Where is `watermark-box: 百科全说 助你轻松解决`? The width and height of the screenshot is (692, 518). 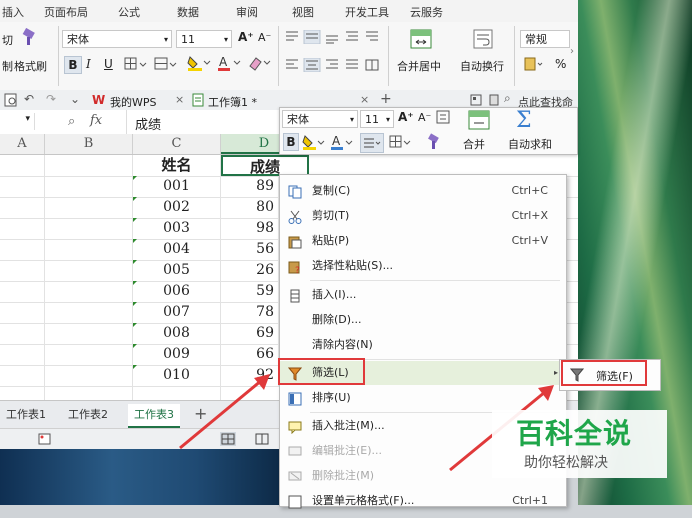 watermark-box: 百科全说 助你轻松解决 is located at coordinates (579, 444).